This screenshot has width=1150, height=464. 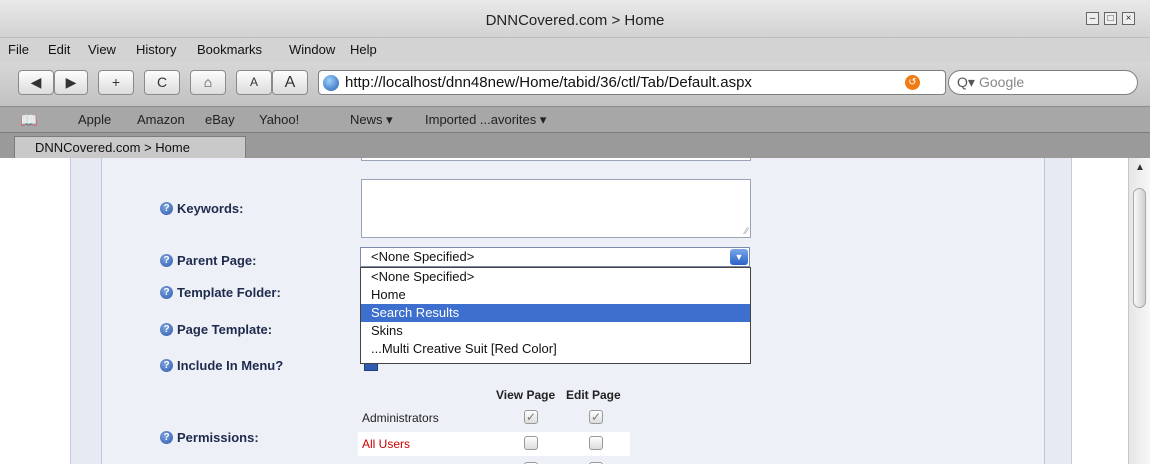 What do you see at coordinates (1128, 18) in the screenshot?
I see `close-button: ×` at bounding box center [1128, 18].